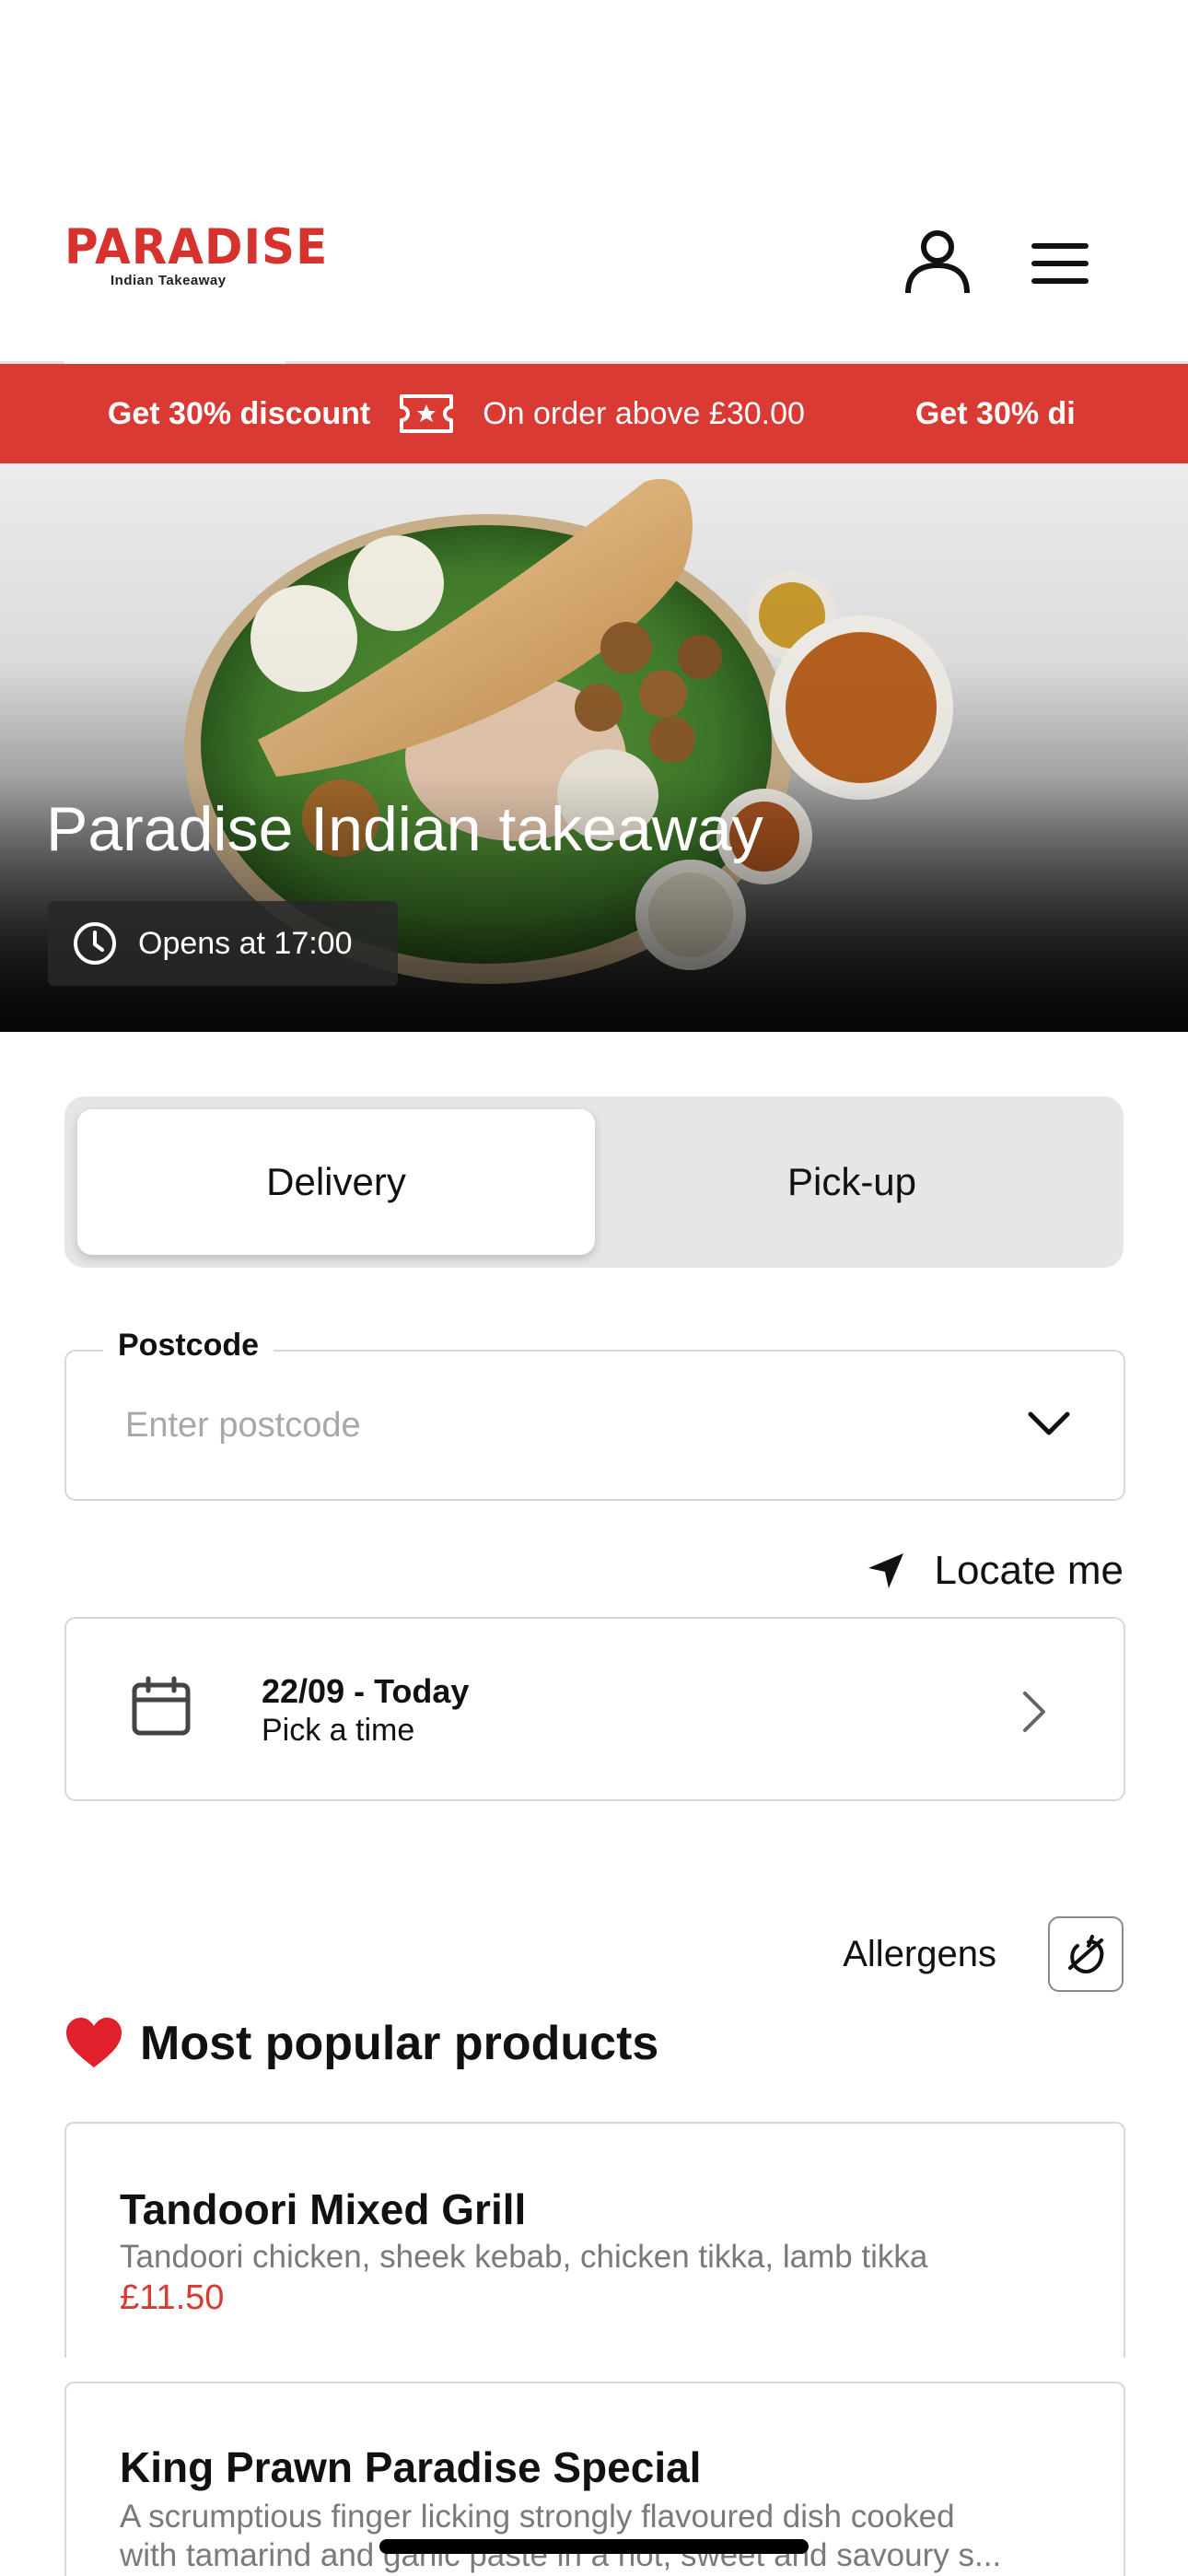  Describe the element at coordinates (338, 1730) in the screenshot. I see `pick-time-label: Pick a time` at that location.